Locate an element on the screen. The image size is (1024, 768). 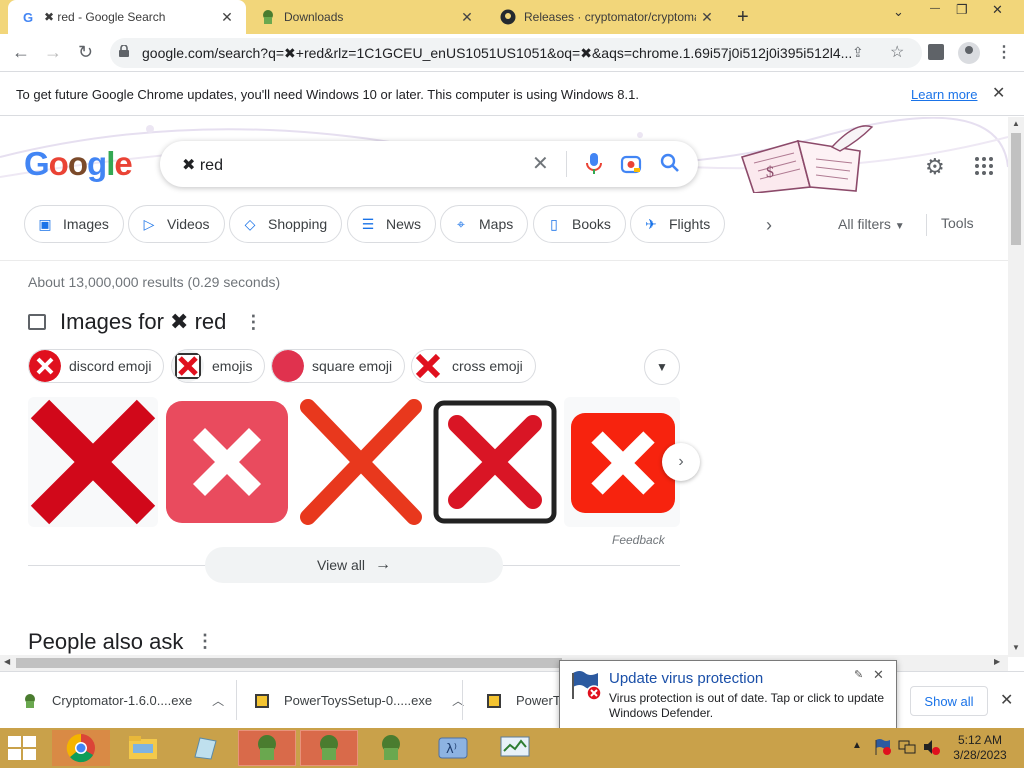
search-icon is located at coordinates (670, 163).